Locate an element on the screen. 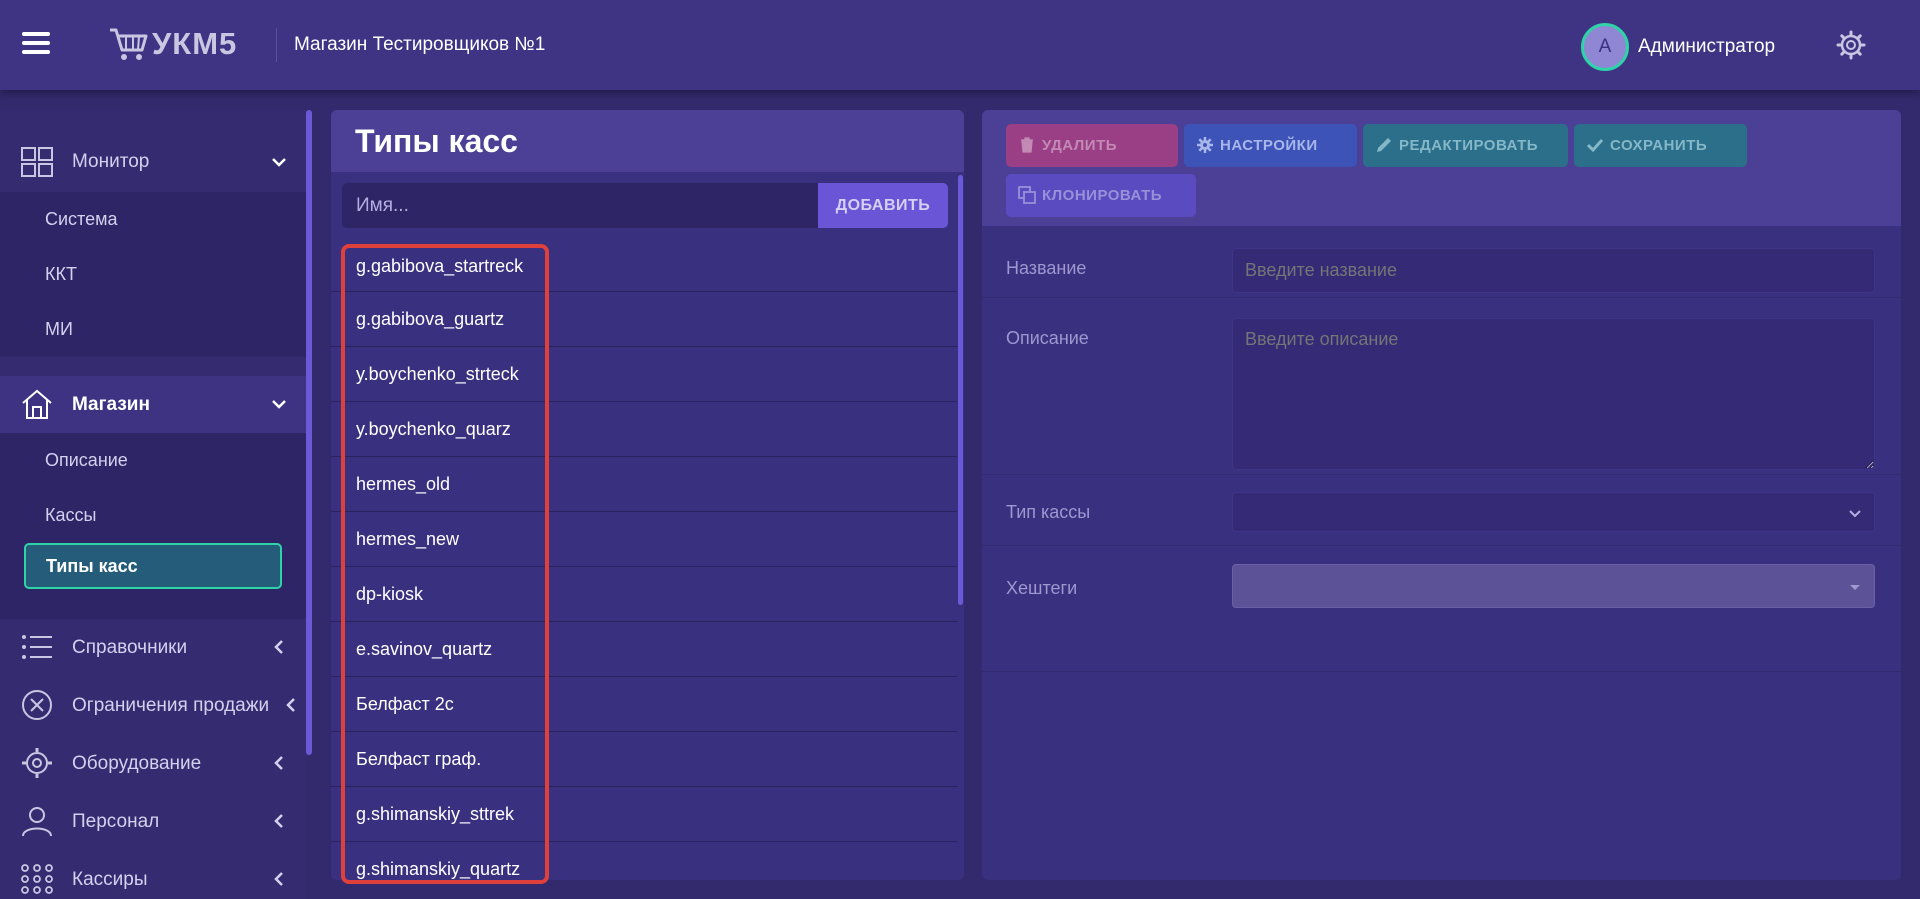  hashtags-row: Хештеги is located at coordinates (1441, 609).